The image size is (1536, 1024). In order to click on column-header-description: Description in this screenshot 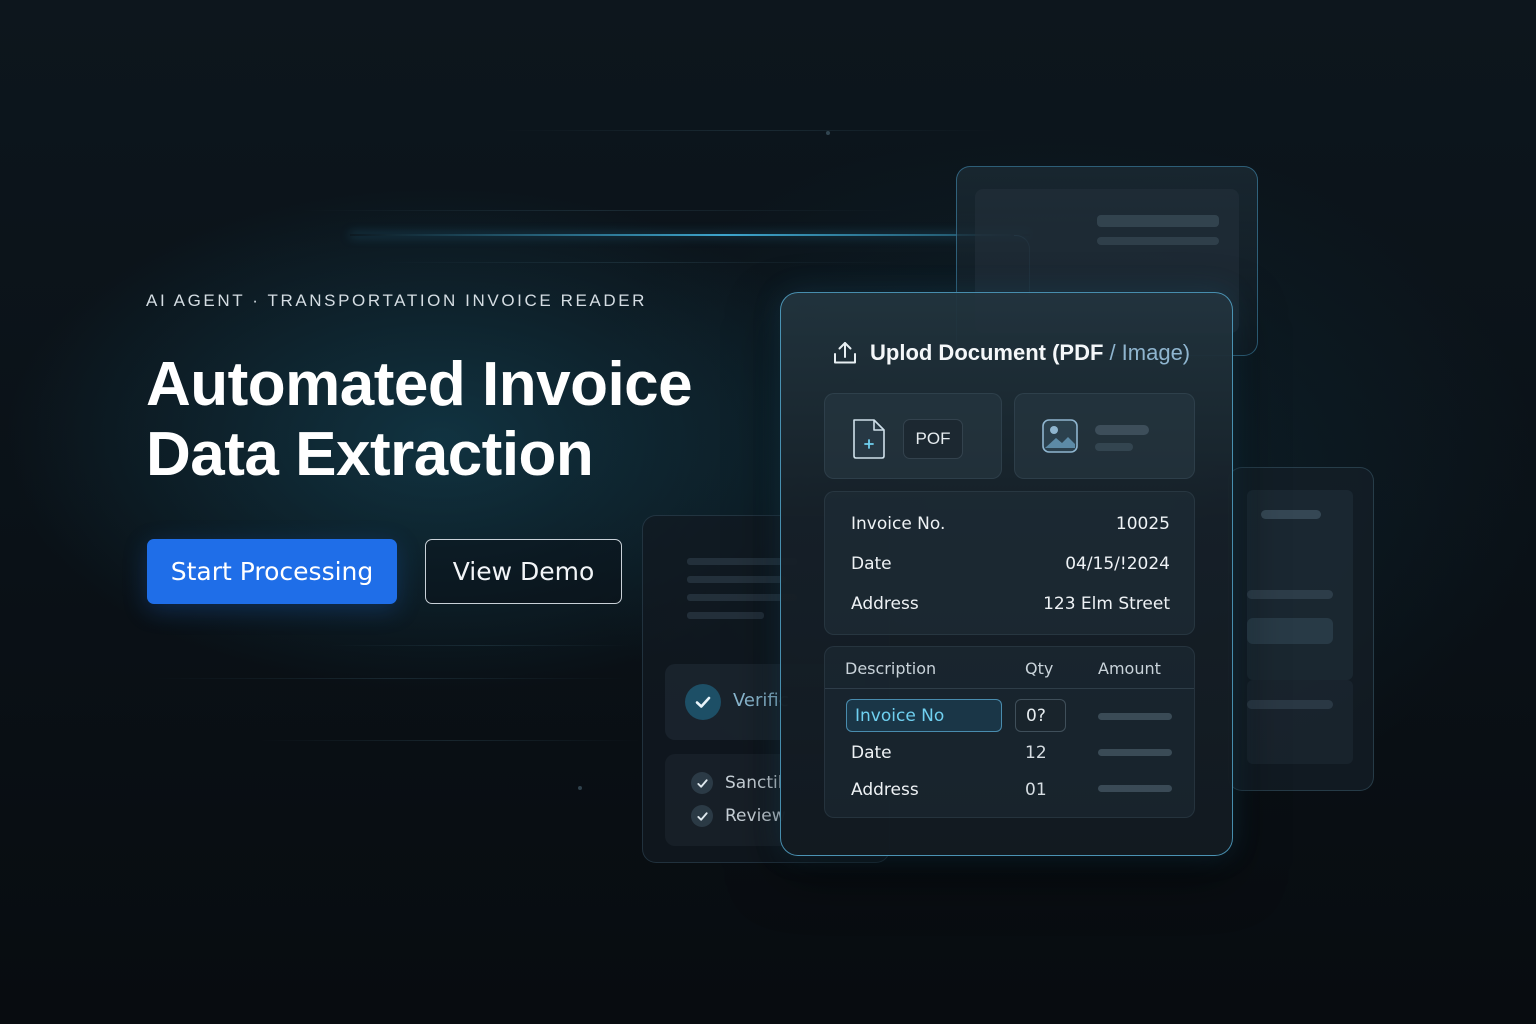, I will do `click(891, 668)`.